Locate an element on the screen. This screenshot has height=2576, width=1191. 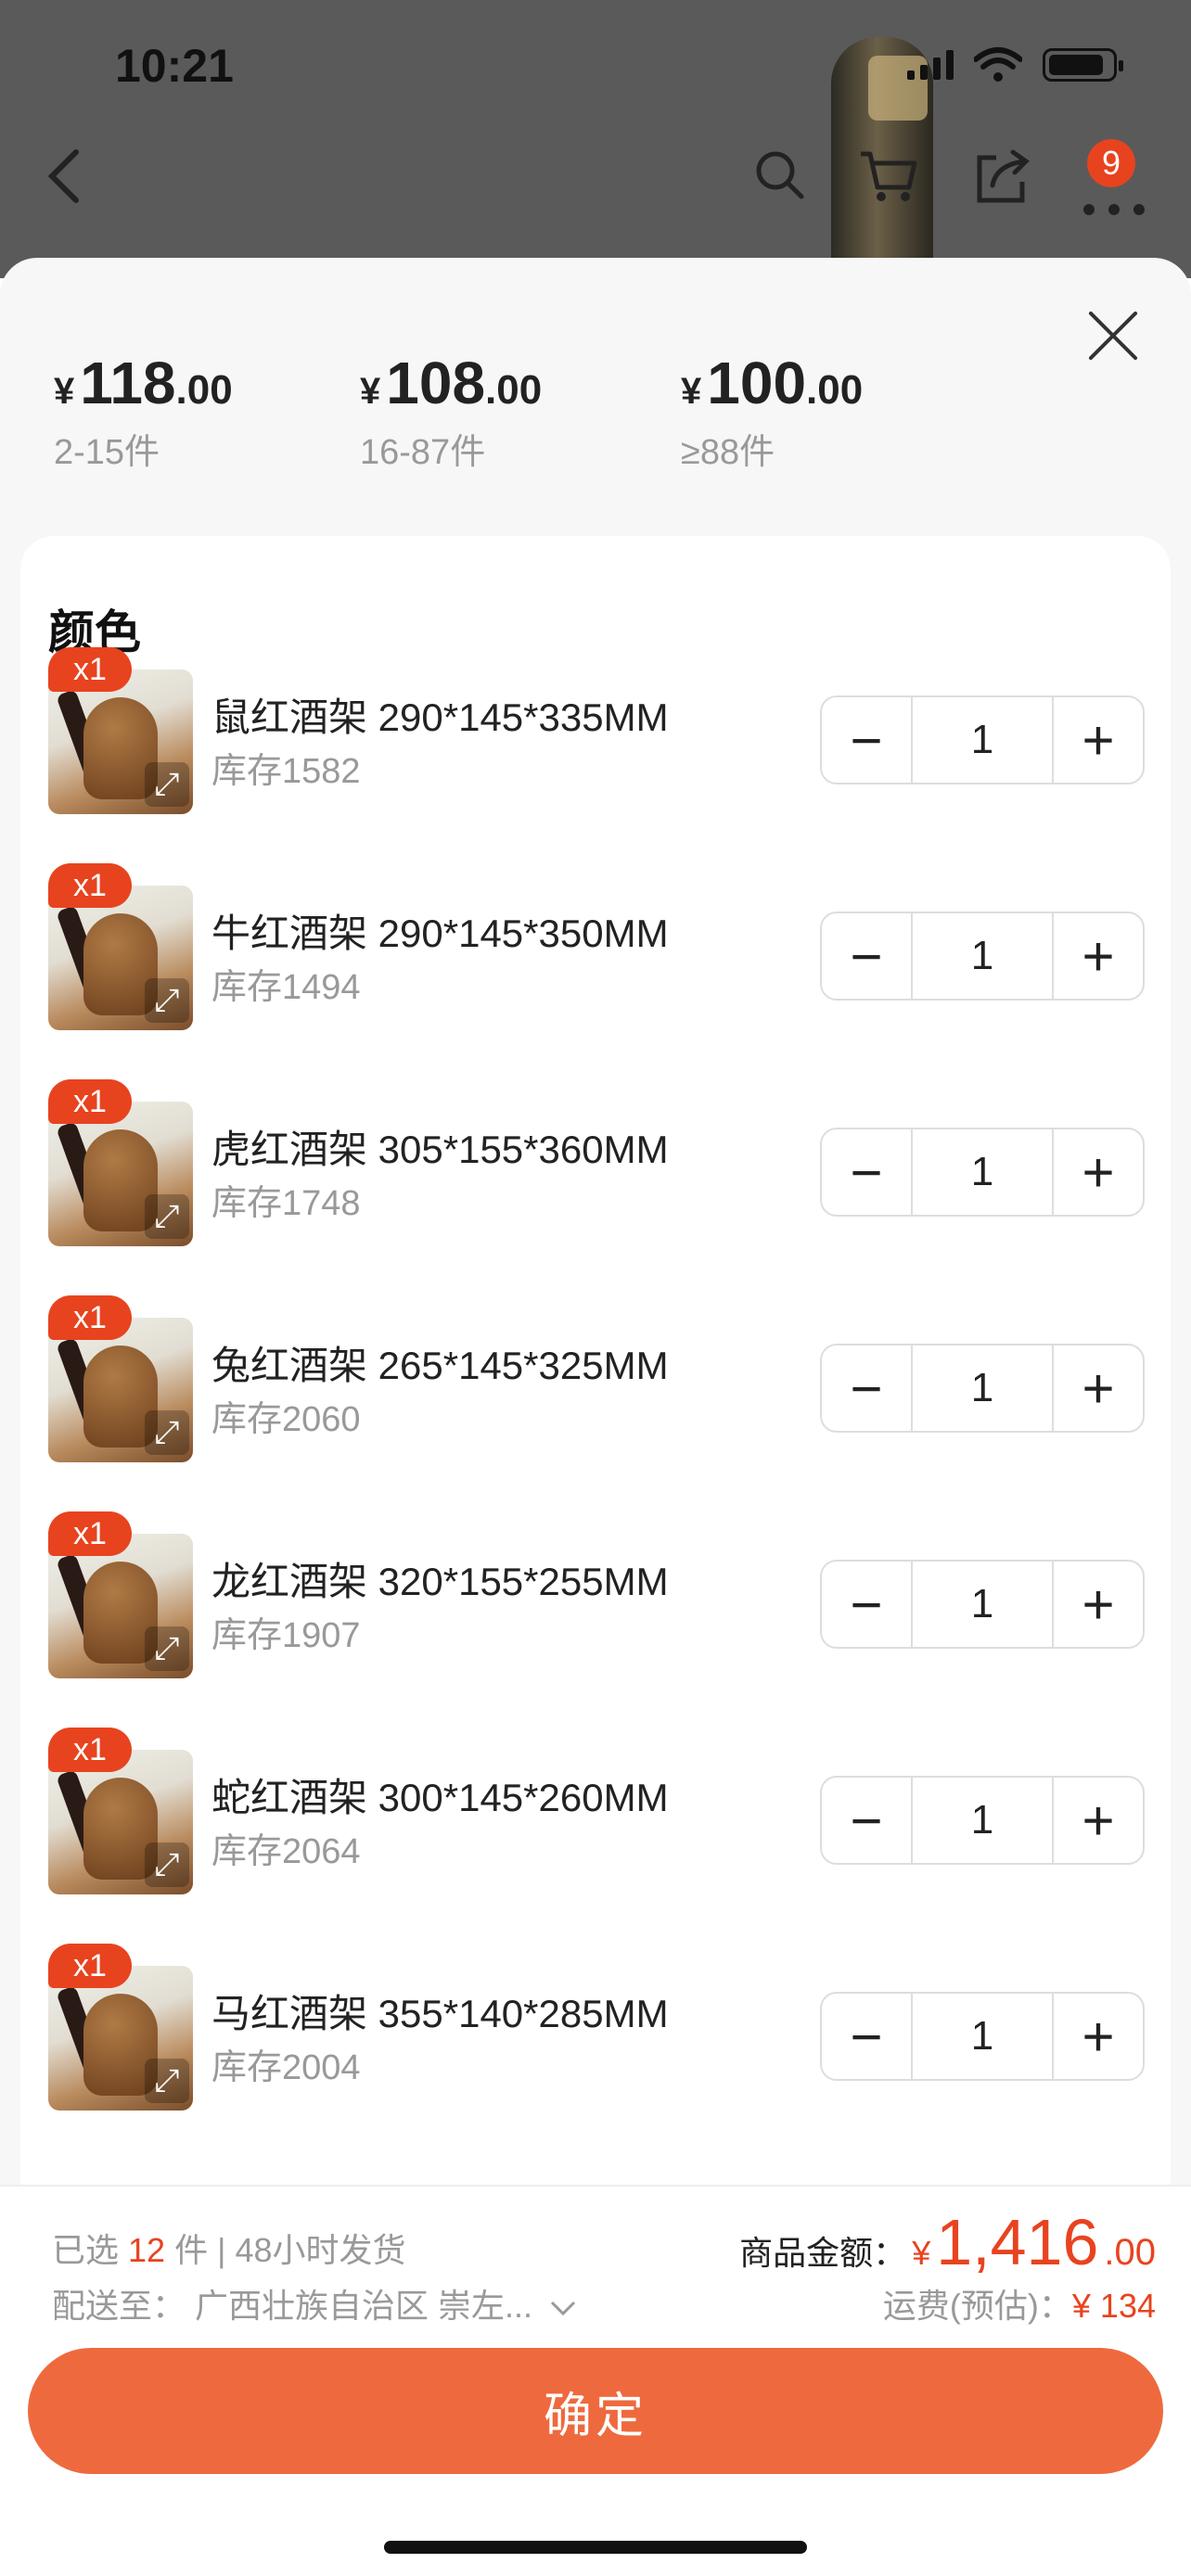
variant-name: 鼠红酒架 290*145*335MM is located at coordinates (440, 717).